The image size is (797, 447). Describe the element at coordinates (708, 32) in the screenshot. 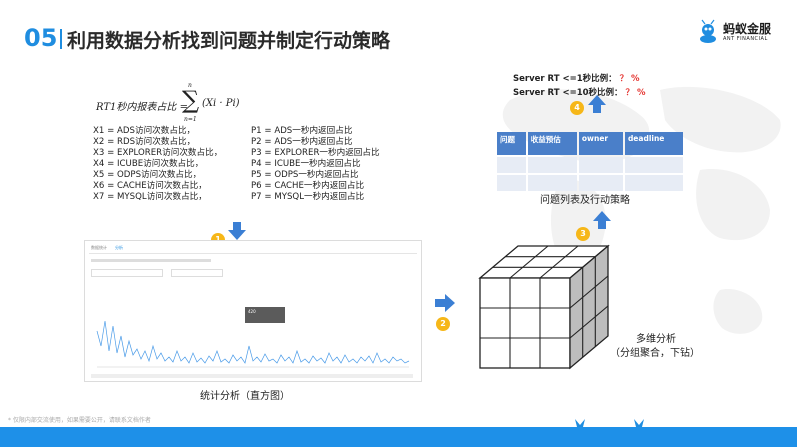

I see `ant-logo-icon` at that location.